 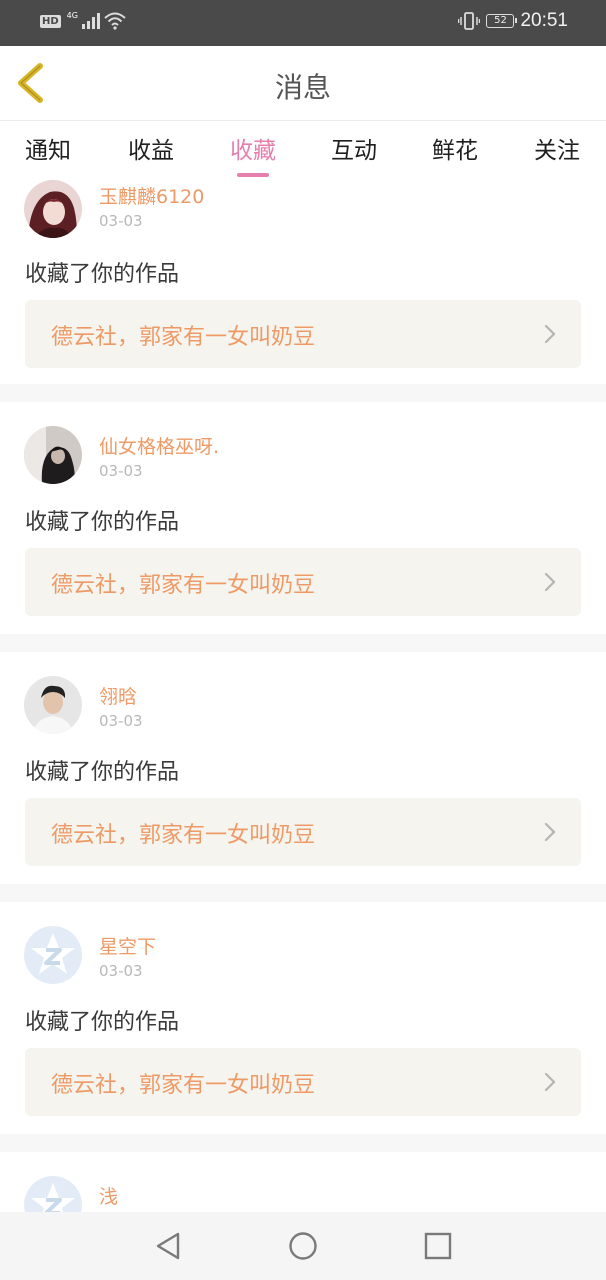 What do you see at coordinates (303, 1182) in the screenshot?
I see `list-item: 浅` at bounding box center [303, 1182].